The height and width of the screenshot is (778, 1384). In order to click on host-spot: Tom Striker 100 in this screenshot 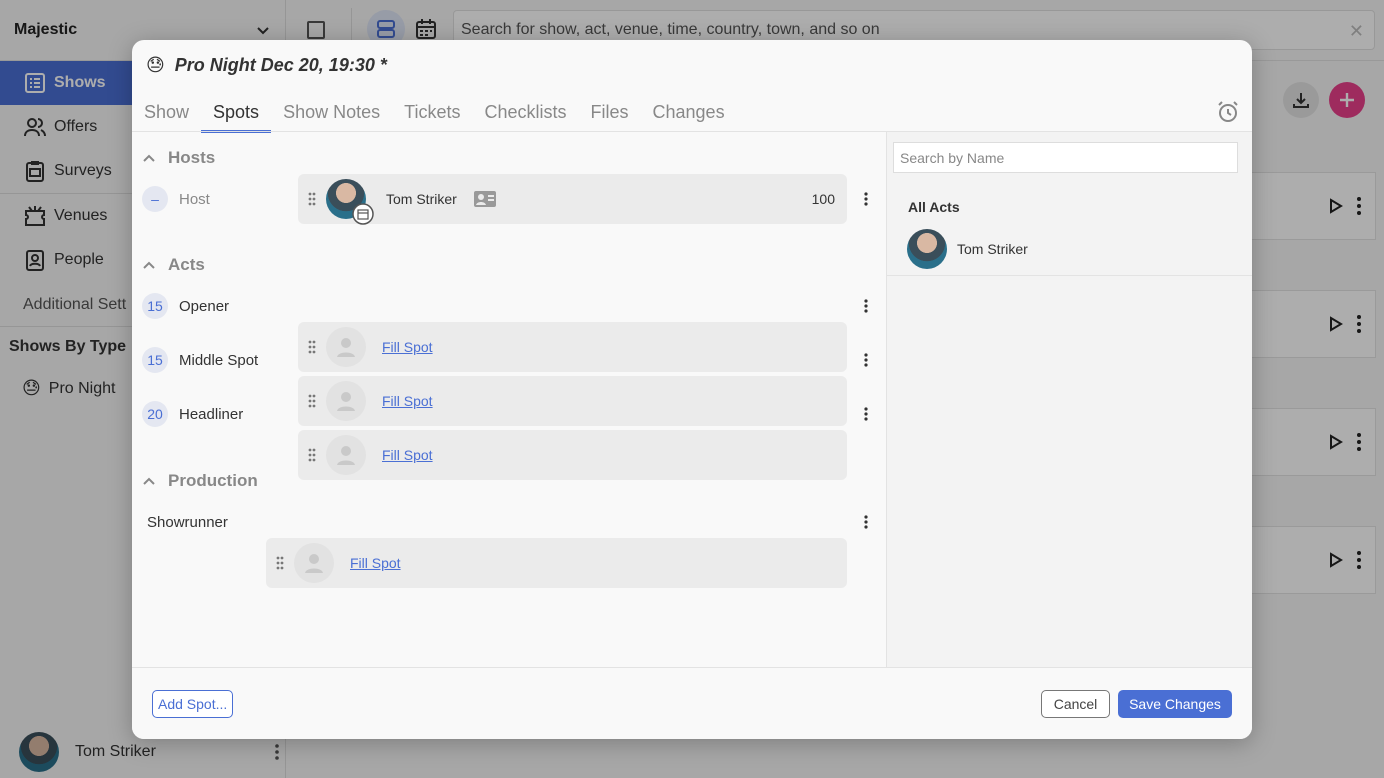, I will do `click(572, 199)`.